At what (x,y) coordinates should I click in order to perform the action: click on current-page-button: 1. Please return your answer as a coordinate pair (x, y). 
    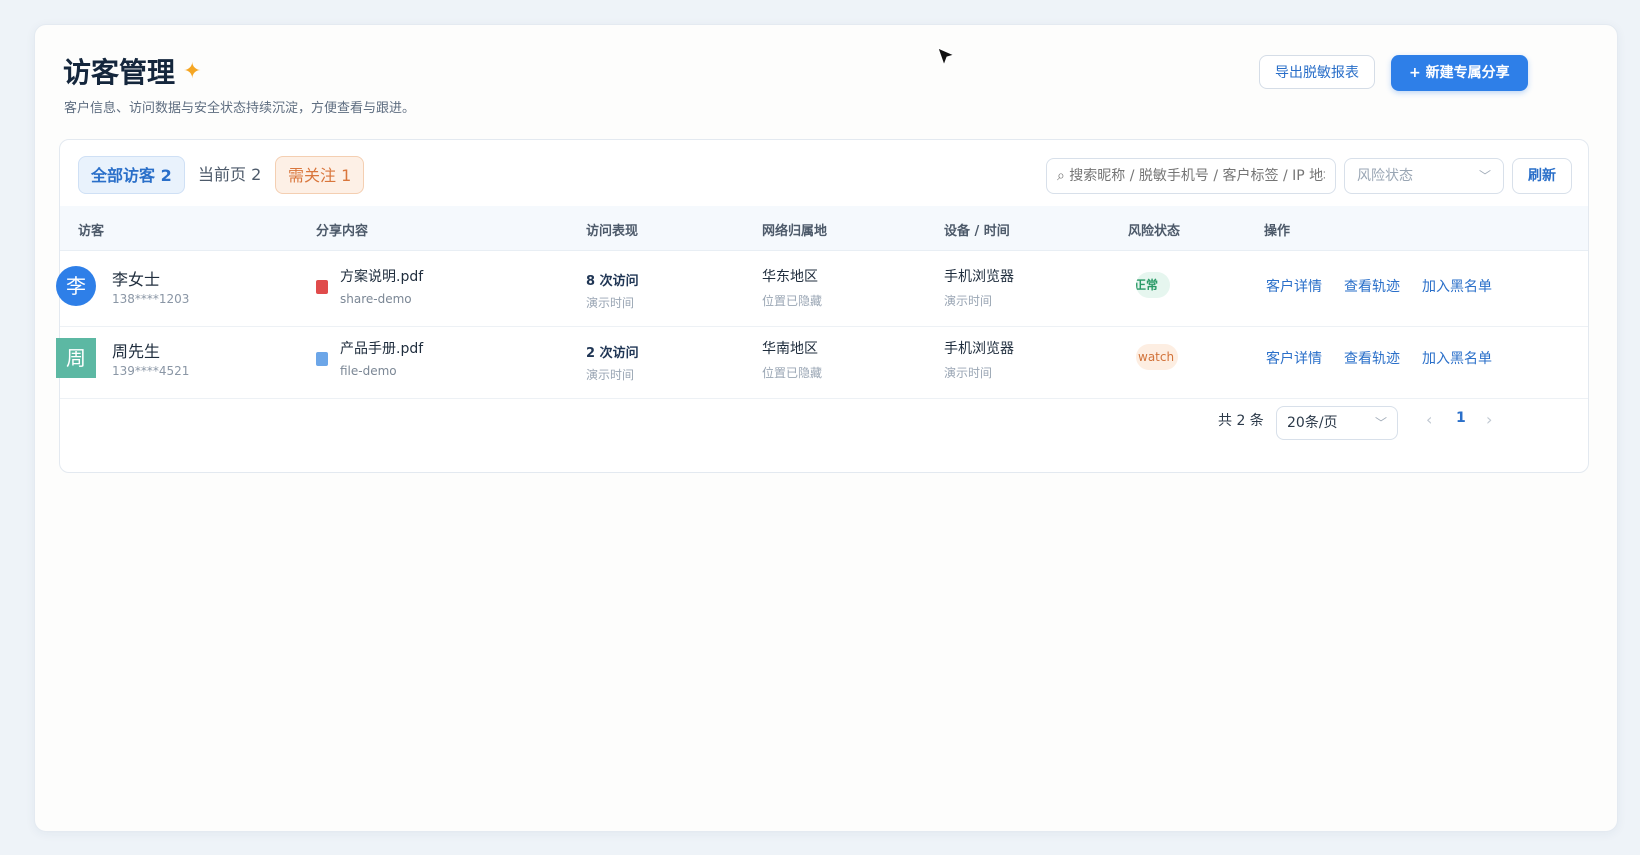
    Looking at the image, I should click on (1461, 418).